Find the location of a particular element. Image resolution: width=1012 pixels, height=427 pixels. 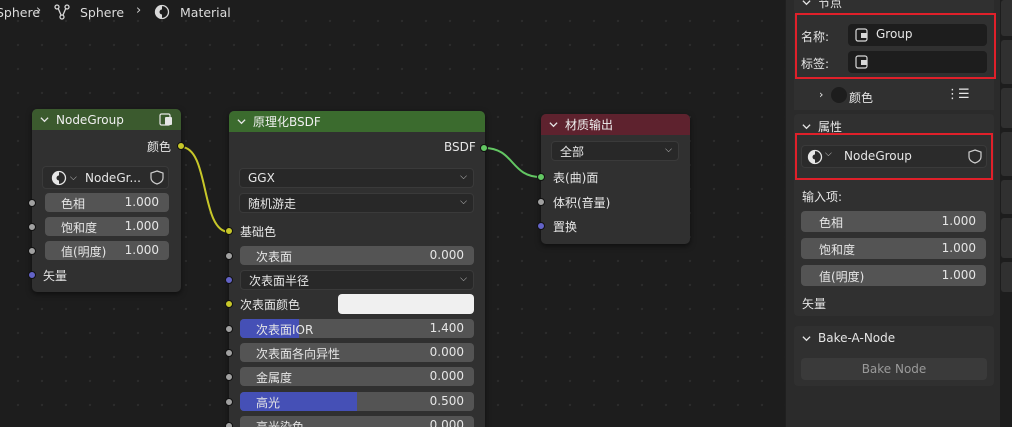

bsdf-output-label: BSDF is located at coordinates (460, 147).